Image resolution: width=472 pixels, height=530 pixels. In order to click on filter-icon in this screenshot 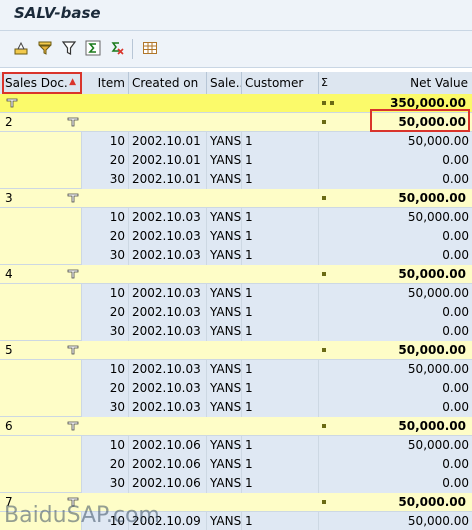, I will do `click(69, 48)`.